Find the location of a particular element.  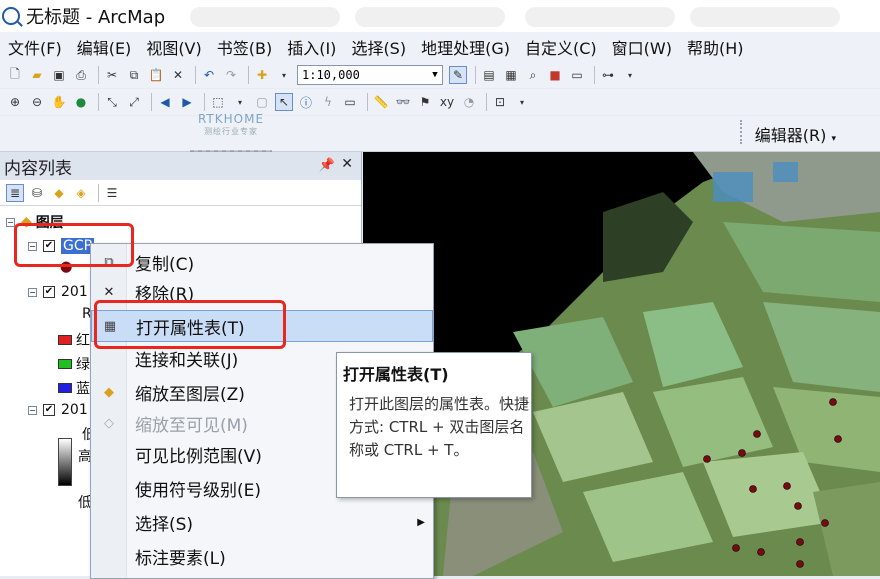

editor-toolbar-toggle-icon: ✎ is located at coordinates (458, 75).